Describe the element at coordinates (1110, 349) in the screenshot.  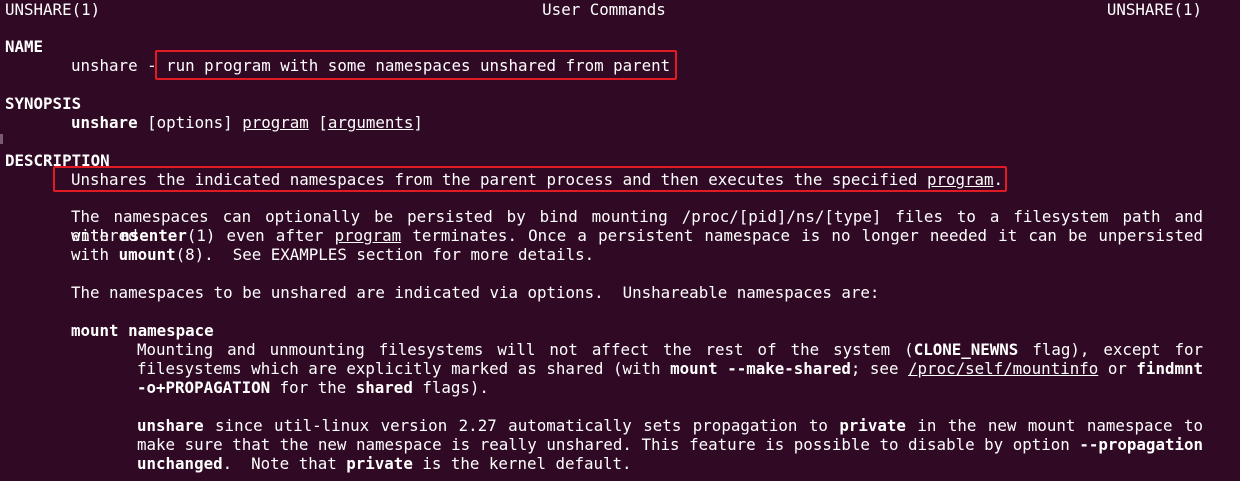
I see `text: flag), except for` at that location.